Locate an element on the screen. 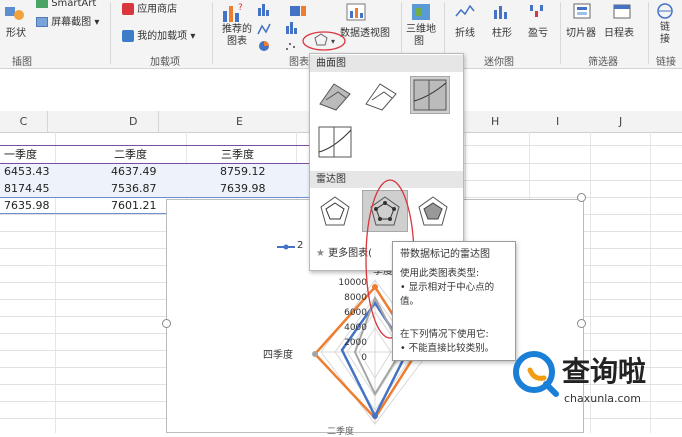 The width and height of the screenshot is (682, 437). column-chart-icon is located at coordinates (263, 10).